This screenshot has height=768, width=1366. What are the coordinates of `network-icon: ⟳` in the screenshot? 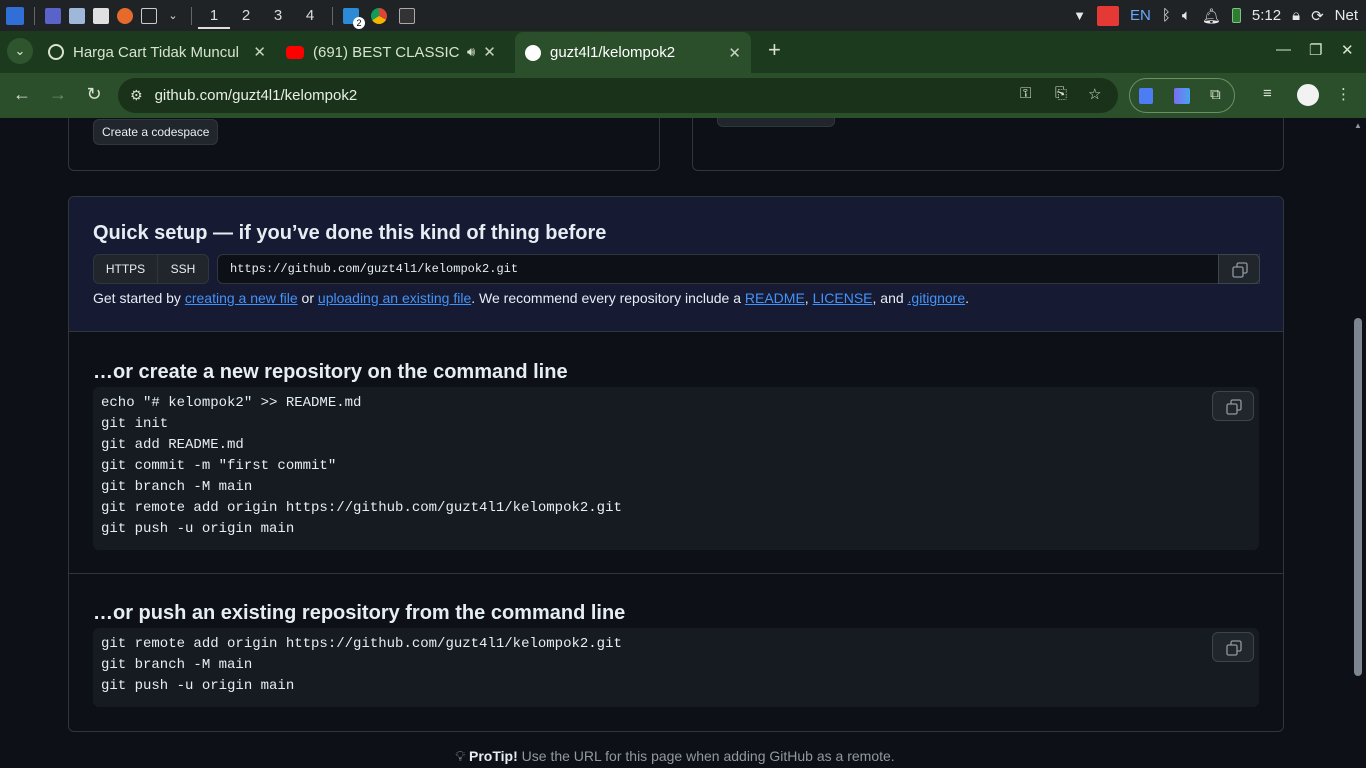 It's located at (1317, 16).